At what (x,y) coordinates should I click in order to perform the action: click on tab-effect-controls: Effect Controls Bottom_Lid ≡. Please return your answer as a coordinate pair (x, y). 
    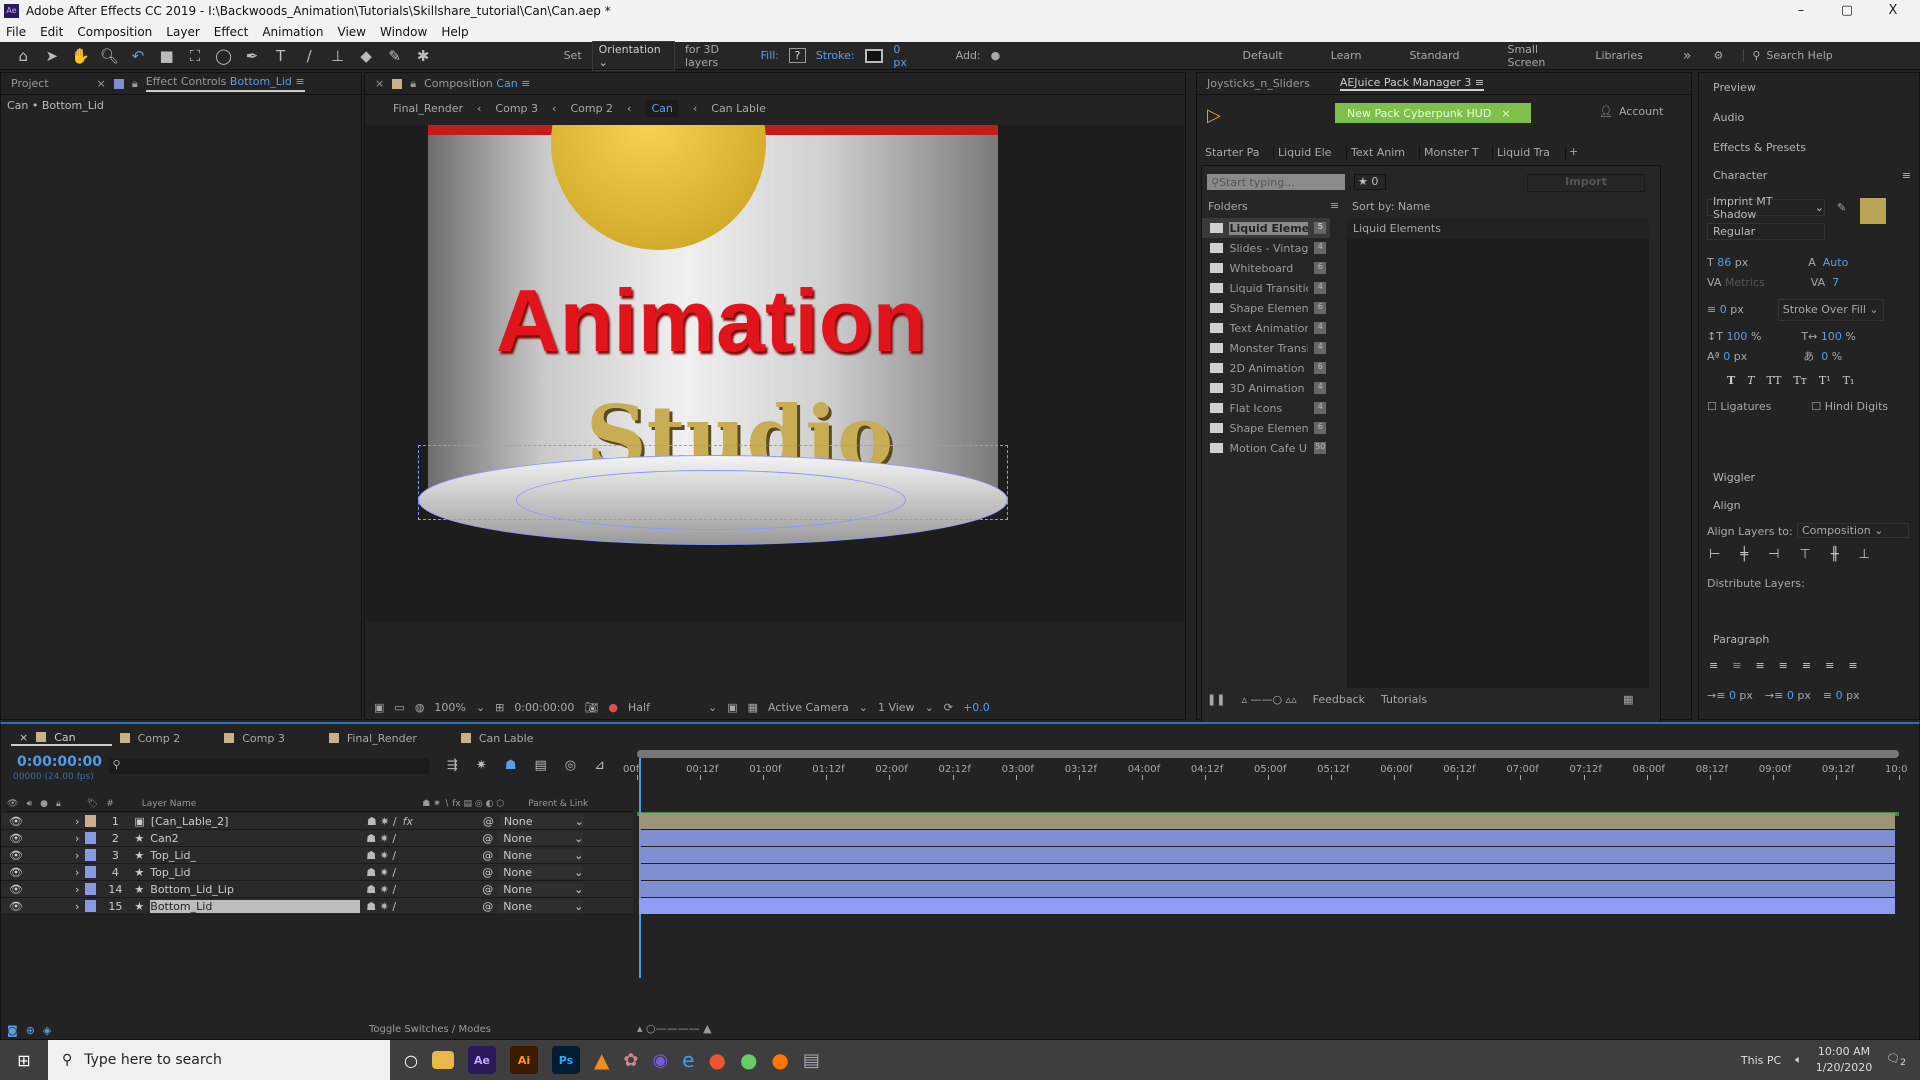
    Looking at the image, I should click on (225, 83).